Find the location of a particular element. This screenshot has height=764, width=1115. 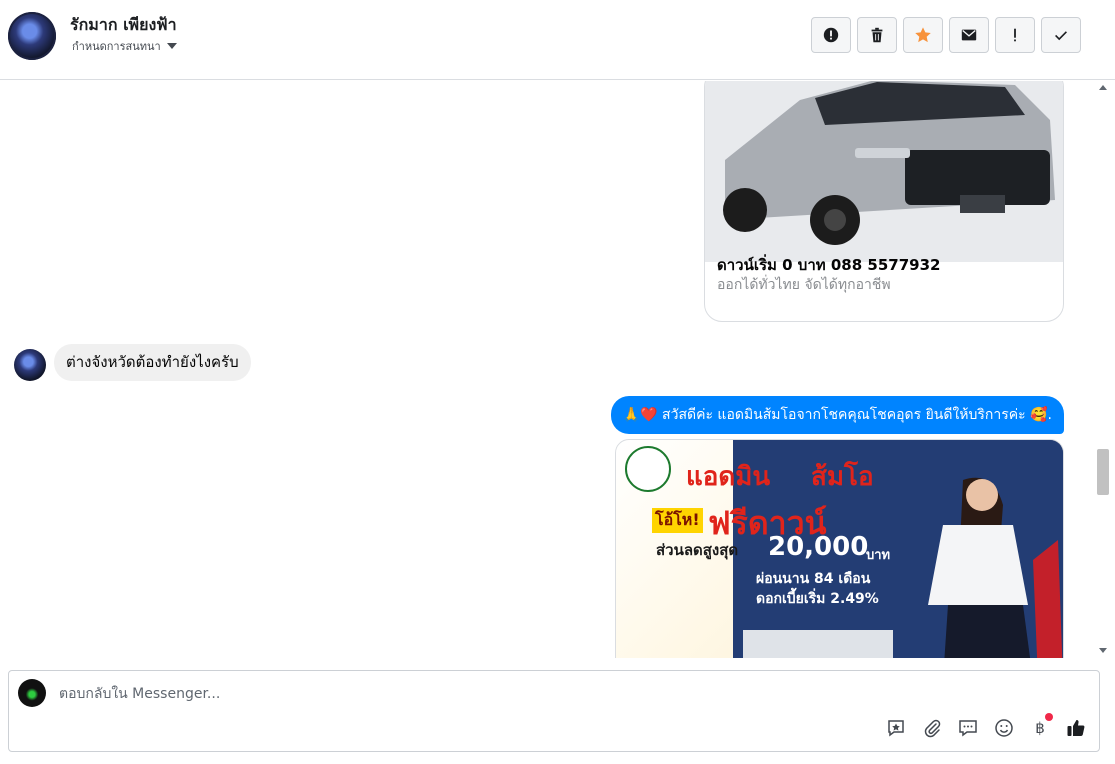

promo-discount-label: ส่วนลดสูงสุด is located at coordinates (697, 550).